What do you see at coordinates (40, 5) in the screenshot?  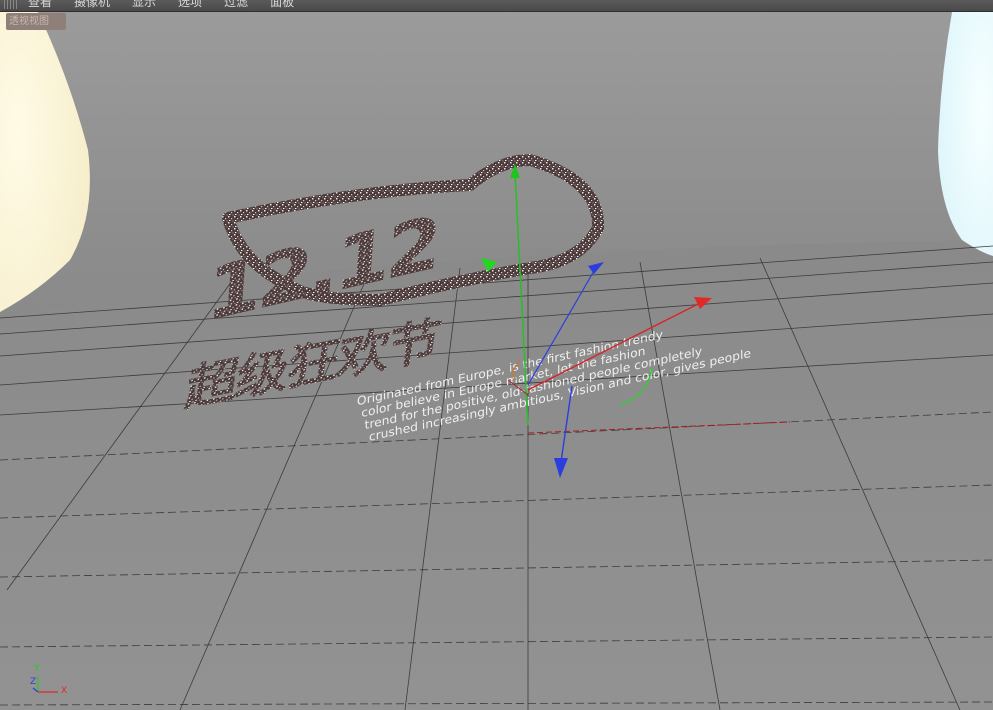 I see `menu-view: 查看` at bounding box center [40, 5].